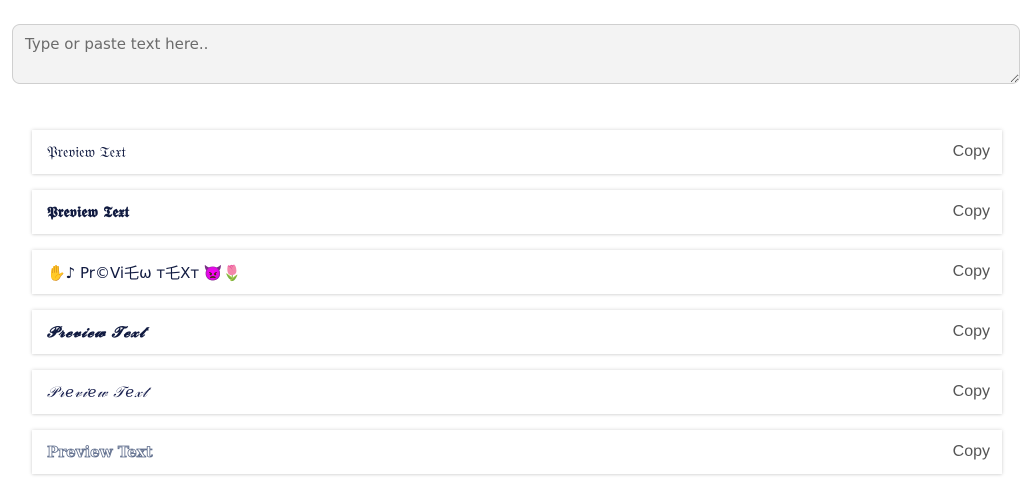 The height and width of the screenshot is (480, 1030). What do you see at coordinates (97, 392) in the screenshot?
I see `preview-text: 𝒫𝓇𝑒𝓋𝒾𝑒𝓌 𝒯𝑒𝓍𝓉` at bounding box center [97, 392].